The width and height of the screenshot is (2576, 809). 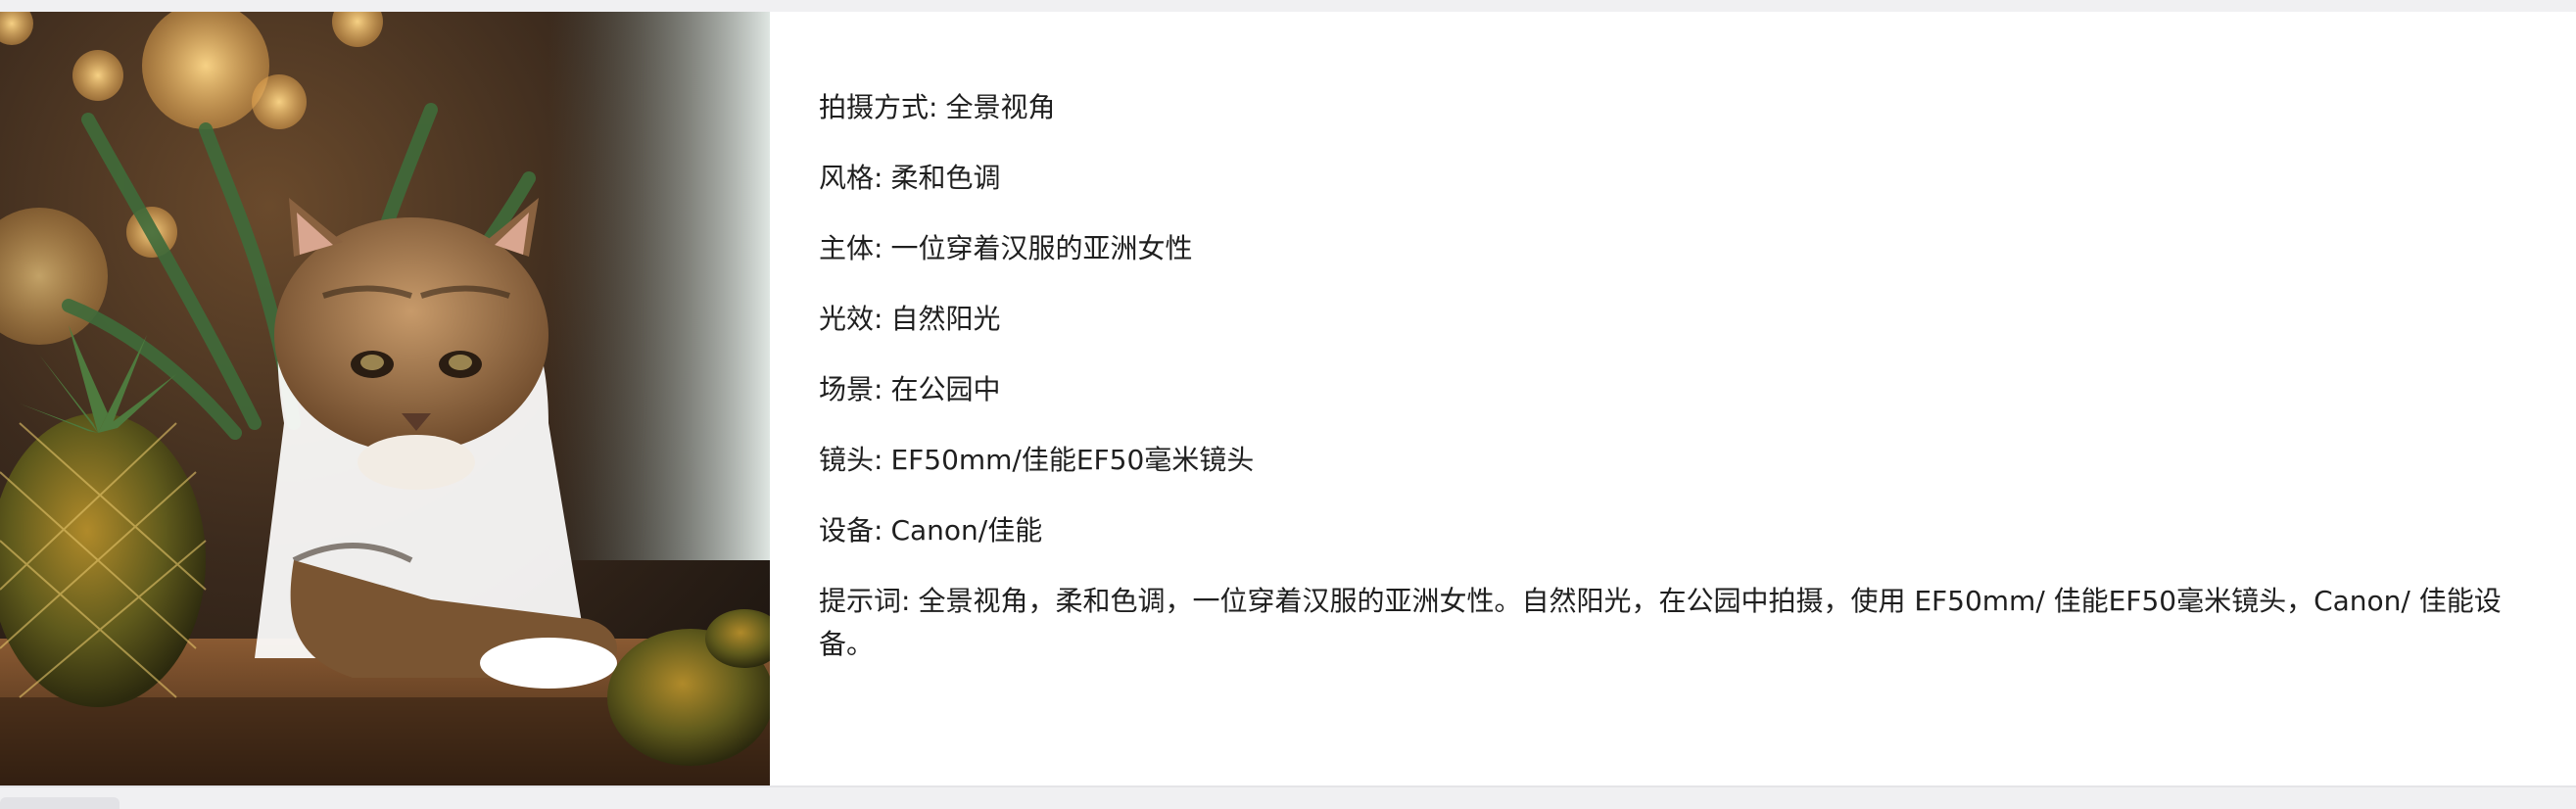 I want to click on detail-subject: 主体: 一位穿着汉服的亚洲女性, so click(x=1671, y=248).